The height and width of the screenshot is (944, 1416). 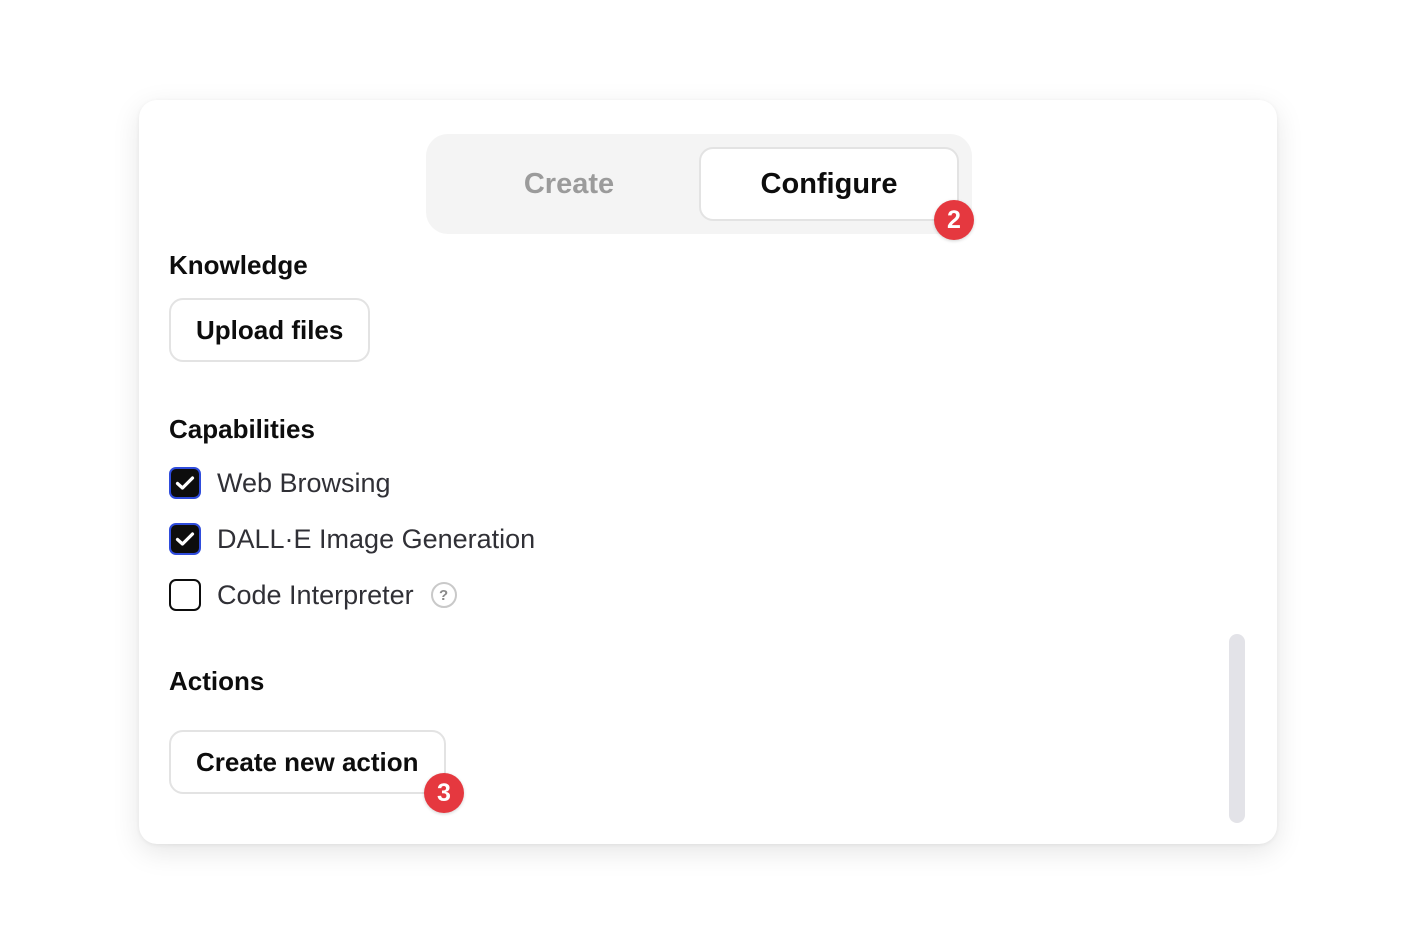 I want to click on upload-files-button: Upload files, so click(x=270, y=330).